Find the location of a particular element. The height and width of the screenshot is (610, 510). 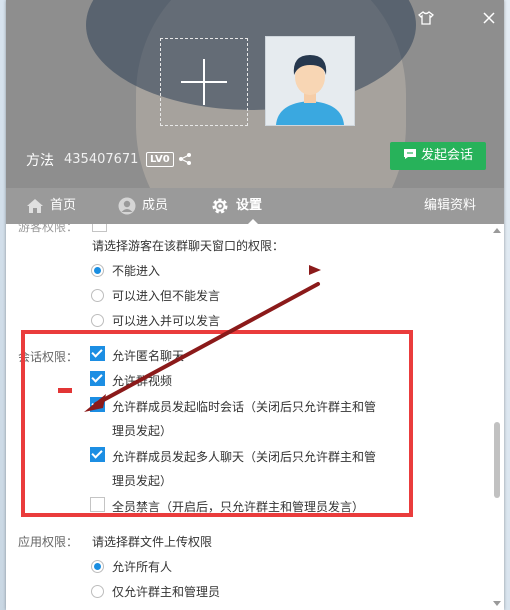

upload-group-avatar-button is located at coordinates (204, 82).